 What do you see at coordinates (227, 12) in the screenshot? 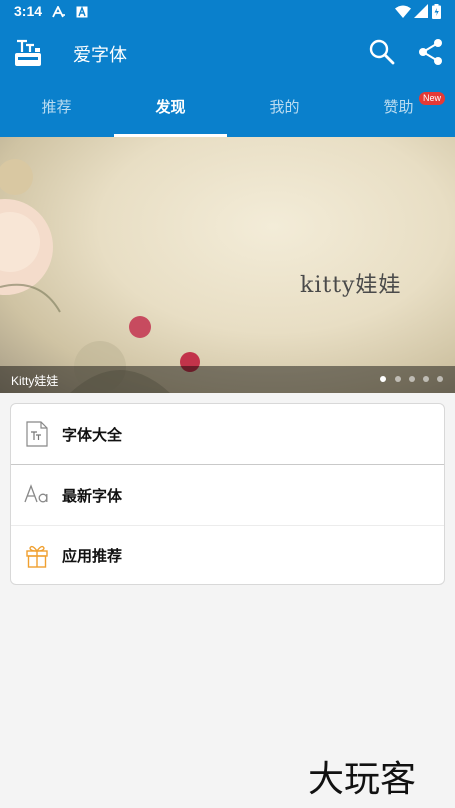
I see `status-bar: 3:14` at bounding box center [227, 12].